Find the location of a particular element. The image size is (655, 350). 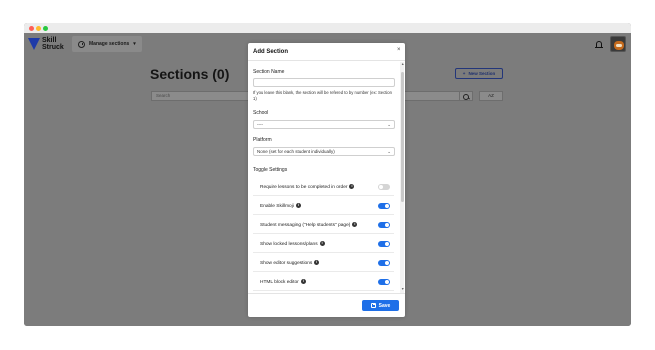

toggle-label: Enable Skillmoji is located at coordinates (277, 206).